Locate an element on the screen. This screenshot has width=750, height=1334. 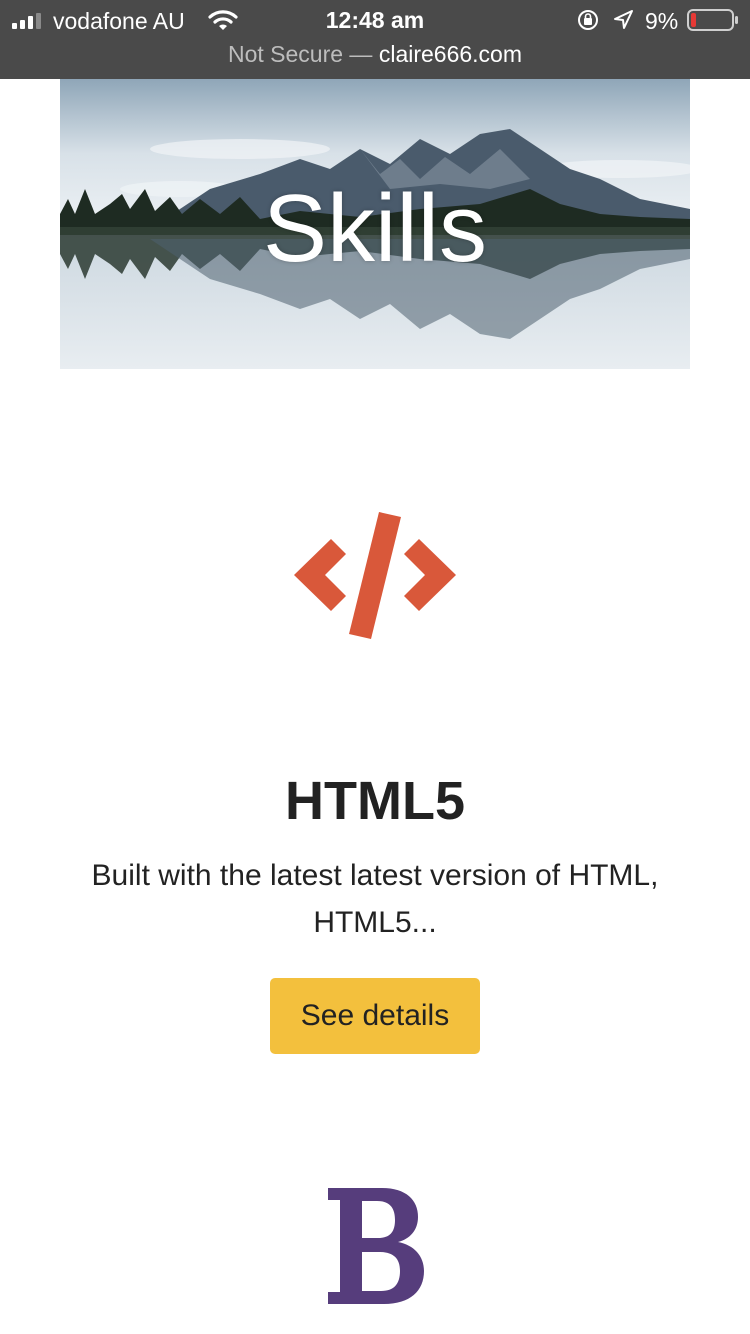
code-icon is located at coordinates (375, 575).